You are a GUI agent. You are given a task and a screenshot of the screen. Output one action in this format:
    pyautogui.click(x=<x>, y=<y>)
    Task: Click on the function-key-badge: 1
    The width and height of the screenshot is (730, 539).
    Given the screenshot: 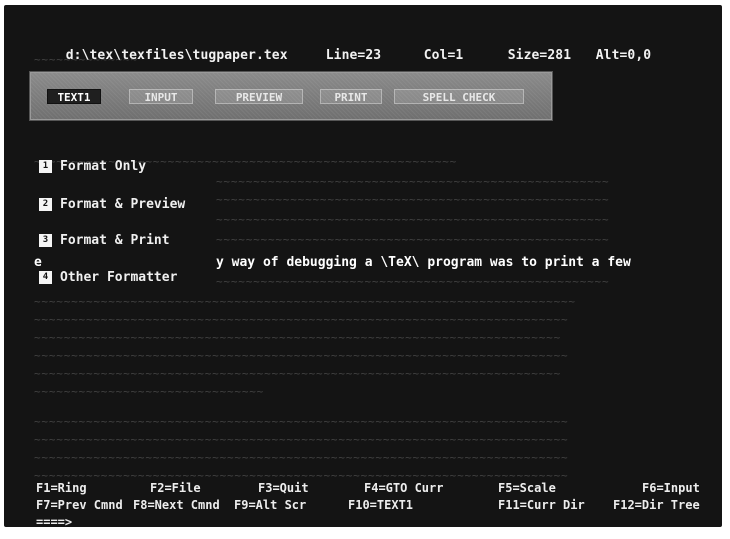 What is the action you would take?
    pyautogui.click(x=45, y=166)
    